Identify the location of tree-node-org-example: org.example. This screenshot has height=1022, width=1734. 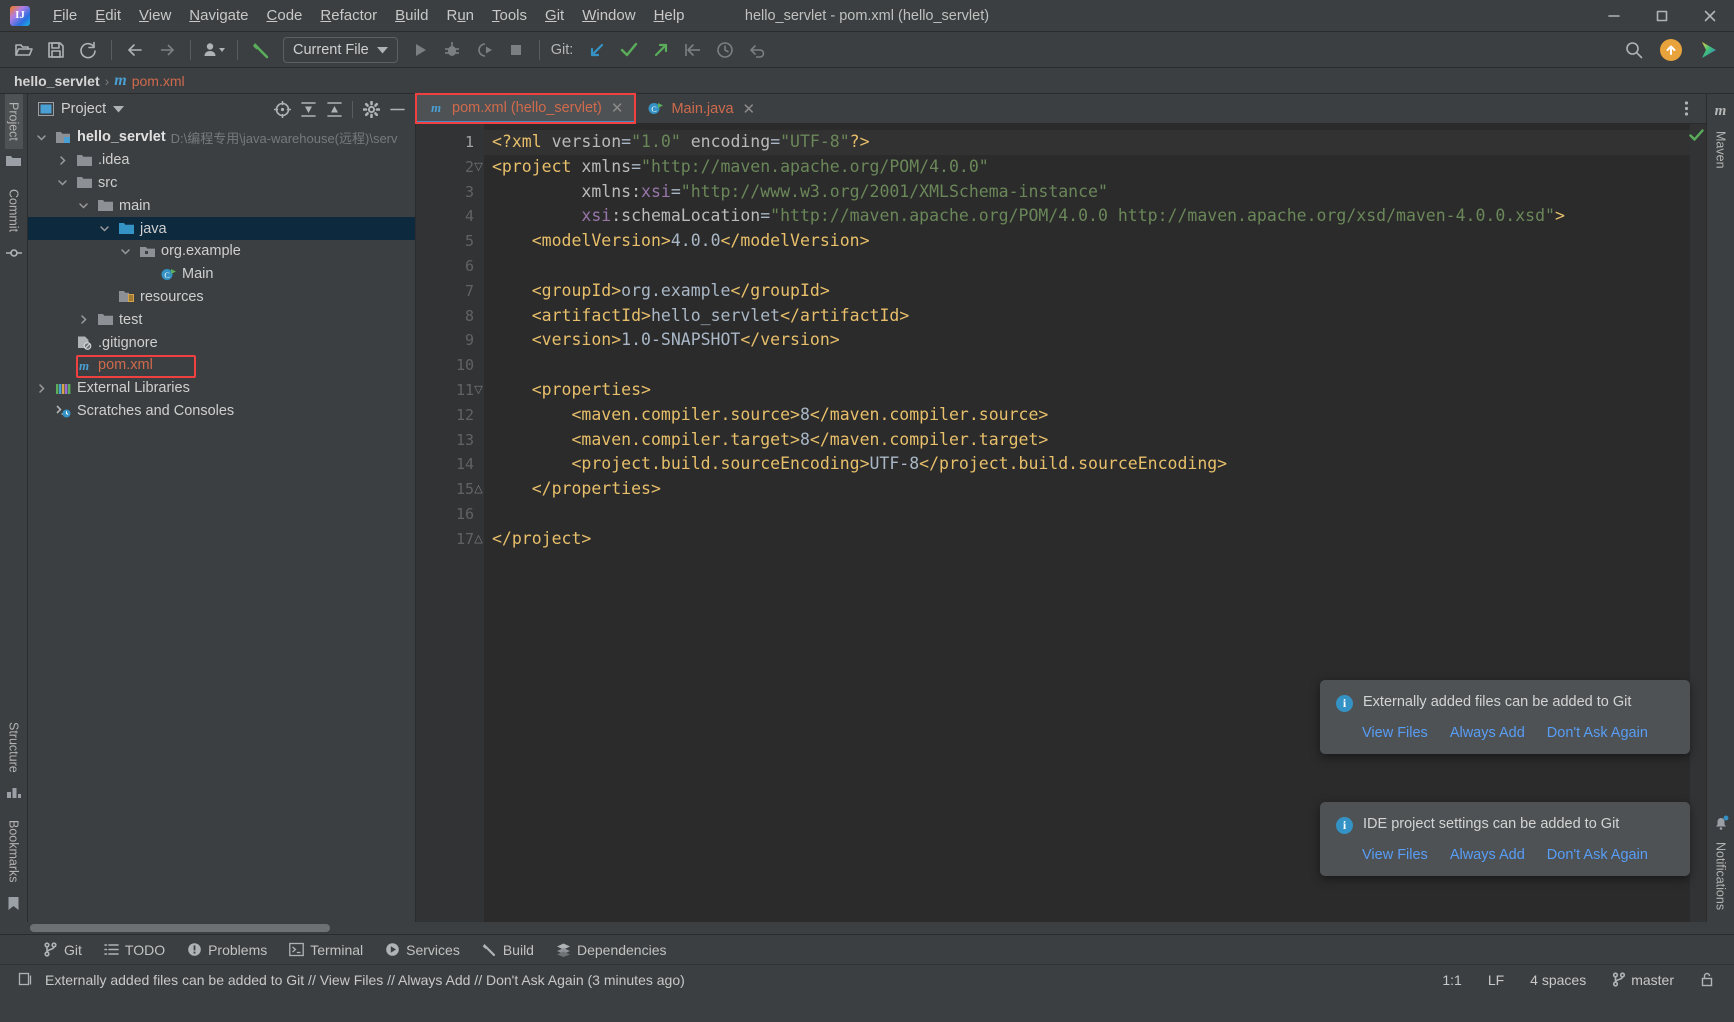
(221, 251).